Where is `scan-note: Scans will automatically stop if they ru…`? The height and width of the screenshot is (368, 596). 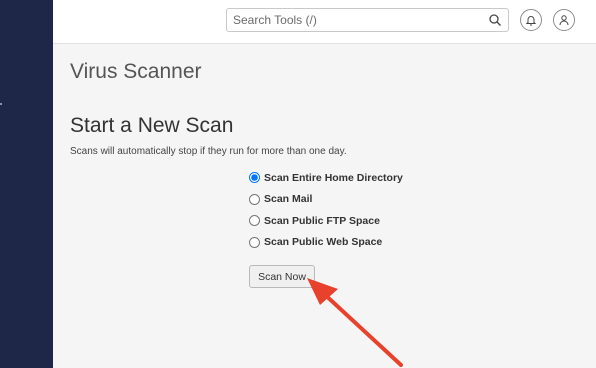 scan-note: Scans will automatically stop if they ru… is located at coordinates (208, 151).